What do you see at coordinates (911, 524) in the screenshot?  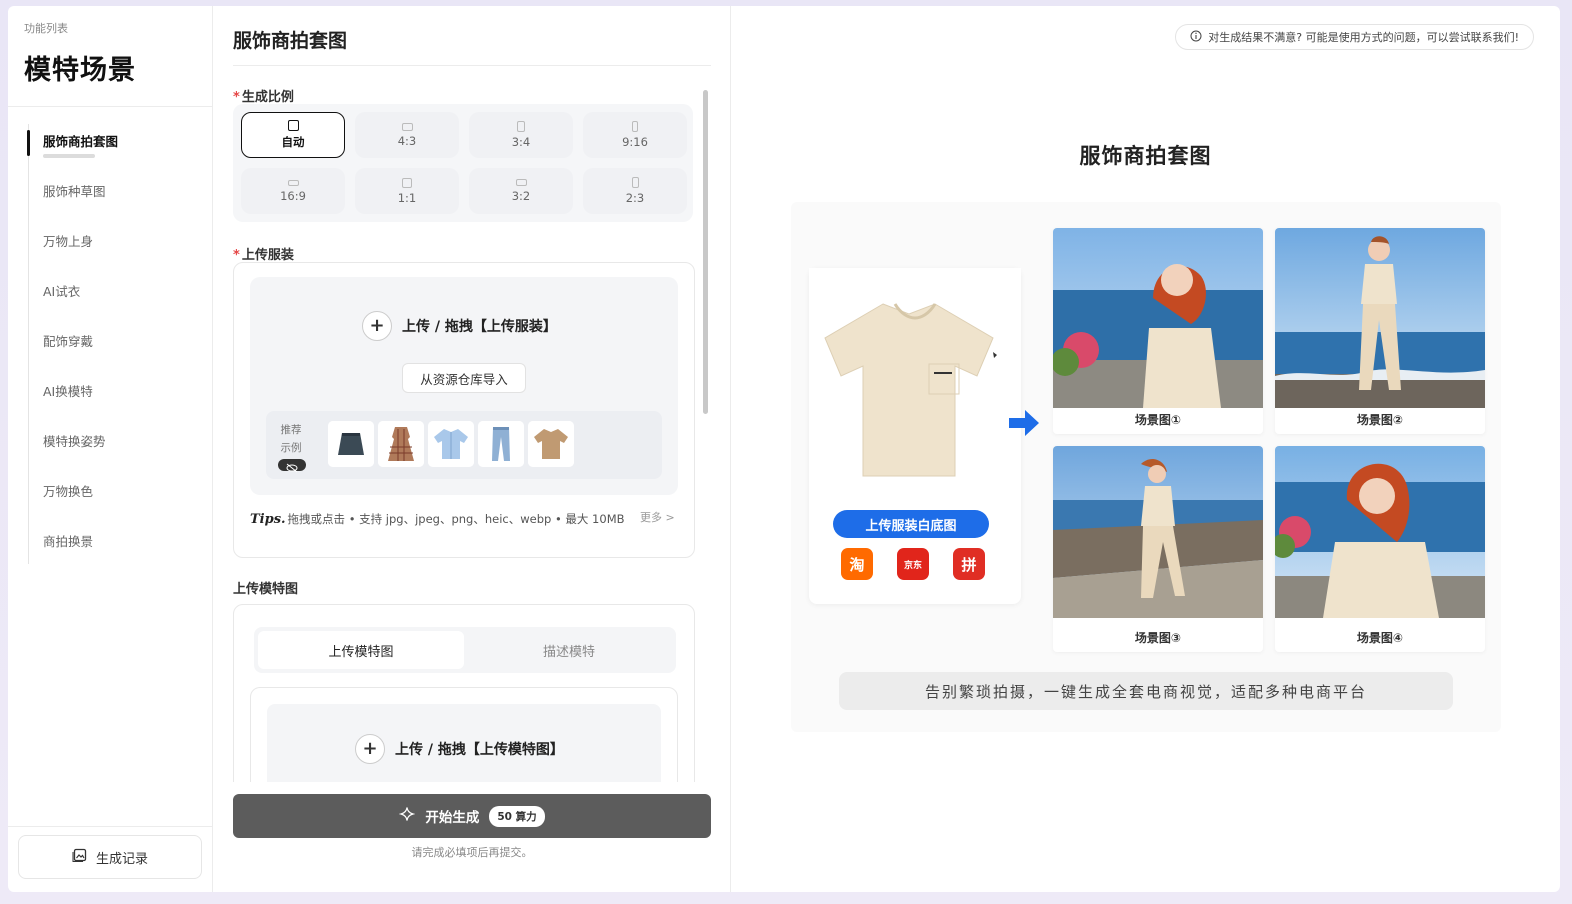 I see `upload-white-bg-button: 上传服装白底图` at bounding box center [911, 524].